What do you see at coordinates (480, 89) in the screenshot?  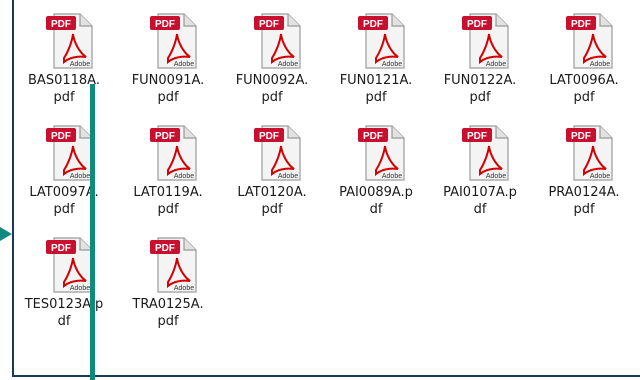 I see `file-name-label: FUN0122A. pdf` at bounding box center [480, 89].